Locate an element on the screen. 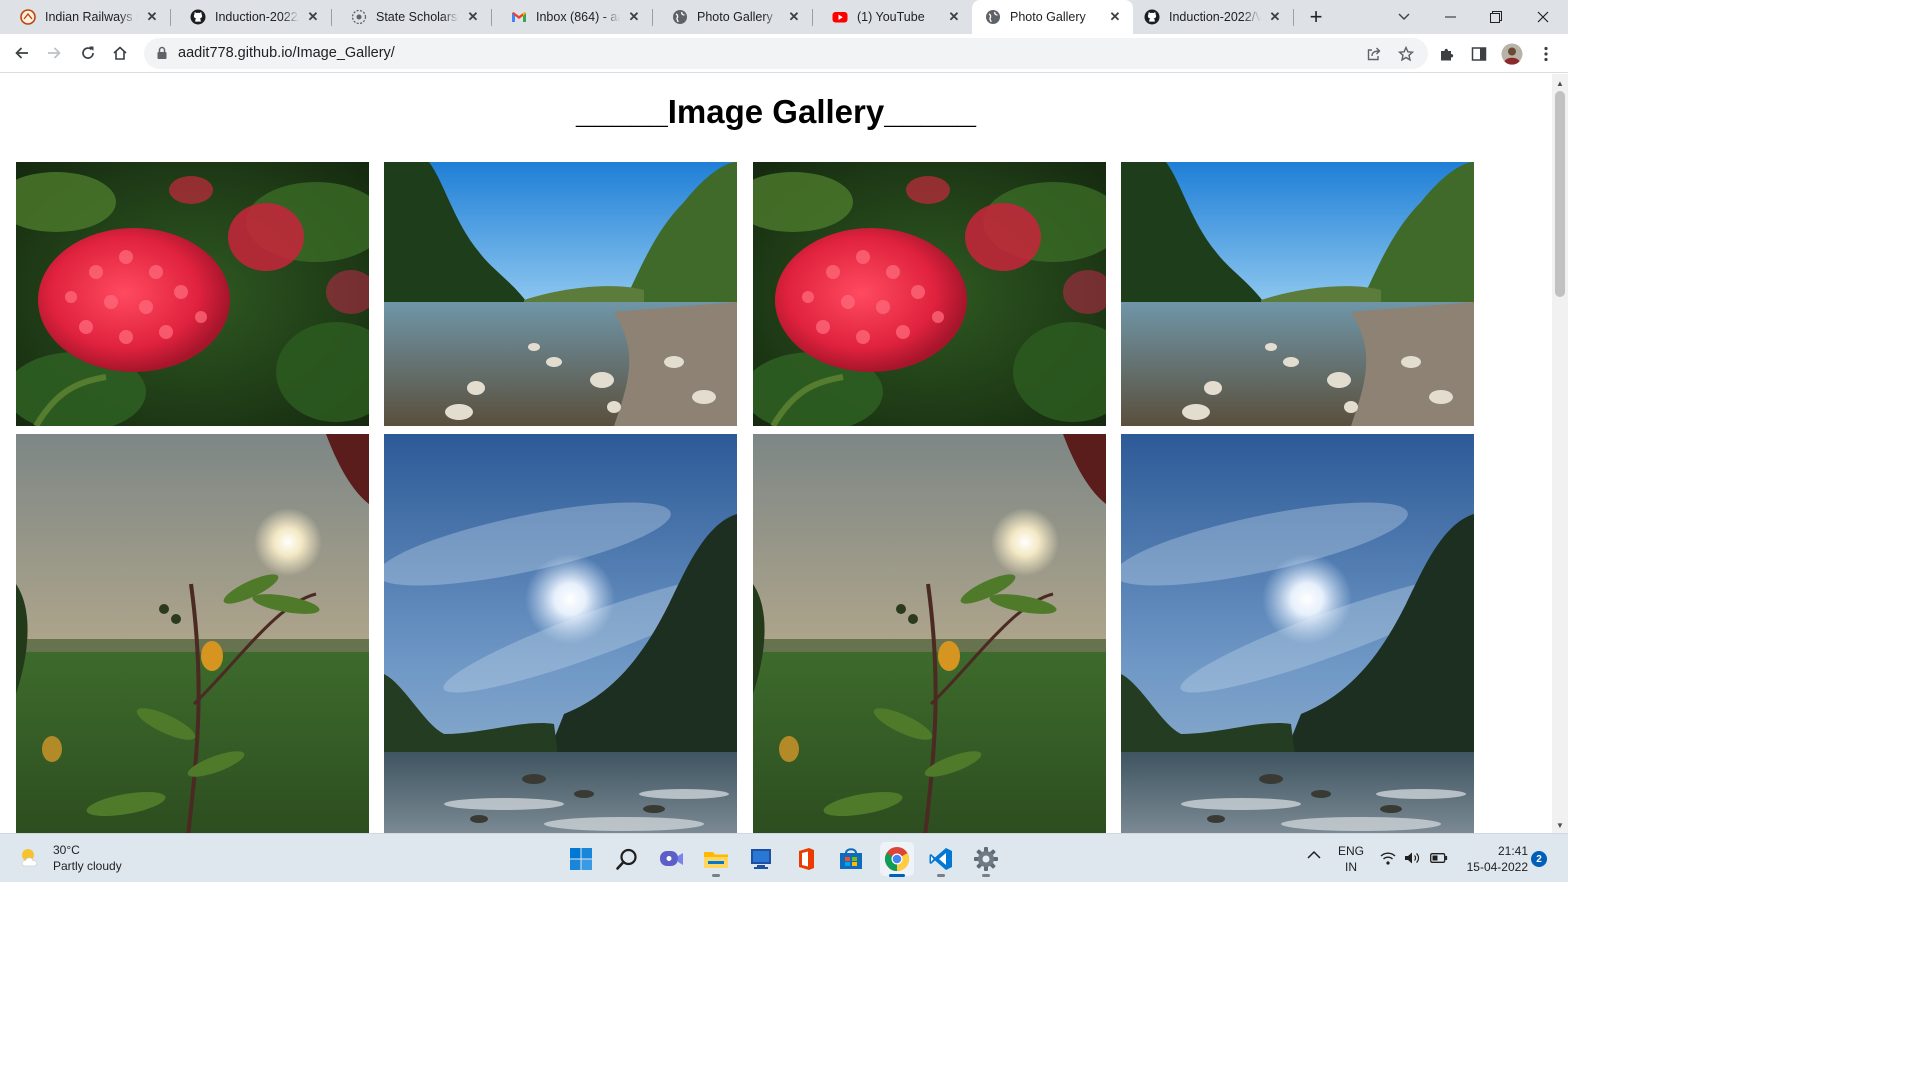  file-explorer-icon is located at coordinates (716, 860).